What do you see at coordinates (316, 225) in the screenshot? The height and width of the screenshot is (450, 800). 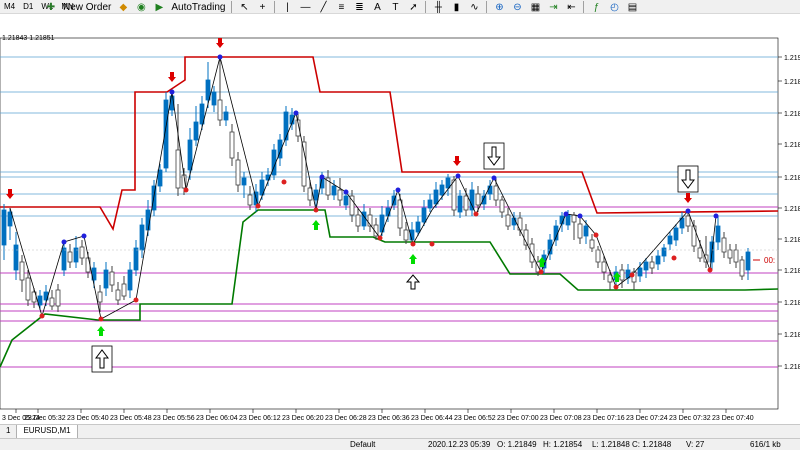 I see `buy-arrow-icon` at bounding box center [316, 225].